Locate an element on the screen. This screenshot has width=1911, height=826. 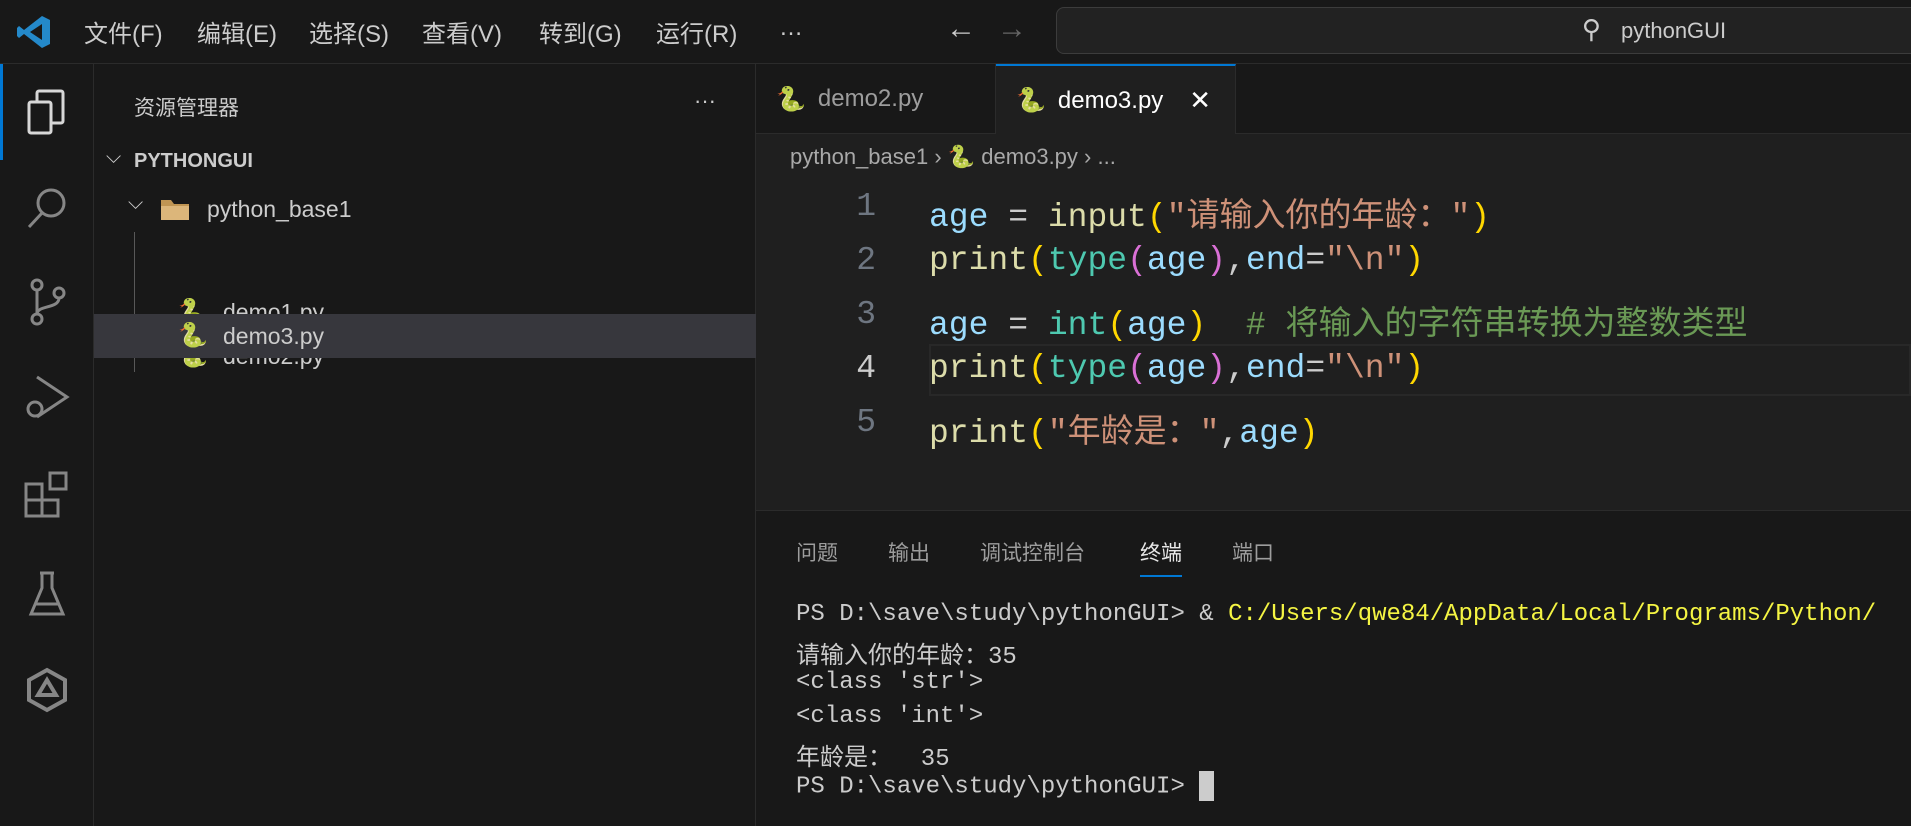
close-icon: ✕ is located at coordinates (1200, 100).